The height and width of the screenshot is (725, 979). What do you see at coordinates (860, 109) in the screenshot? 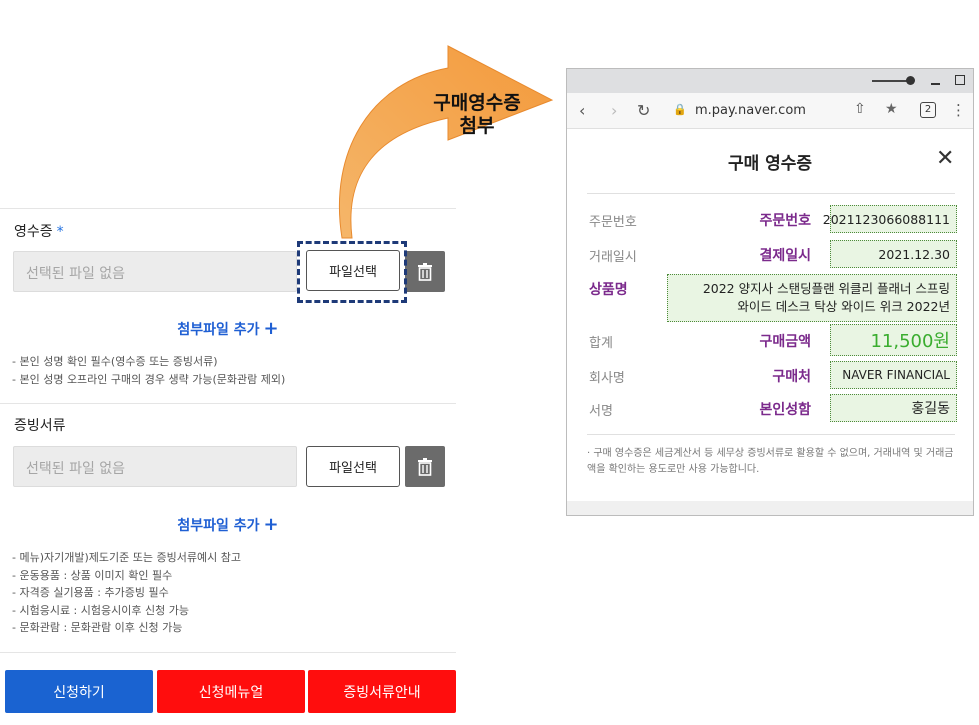
I see `share-icon: ⇧` at bounding box center [860, 109].